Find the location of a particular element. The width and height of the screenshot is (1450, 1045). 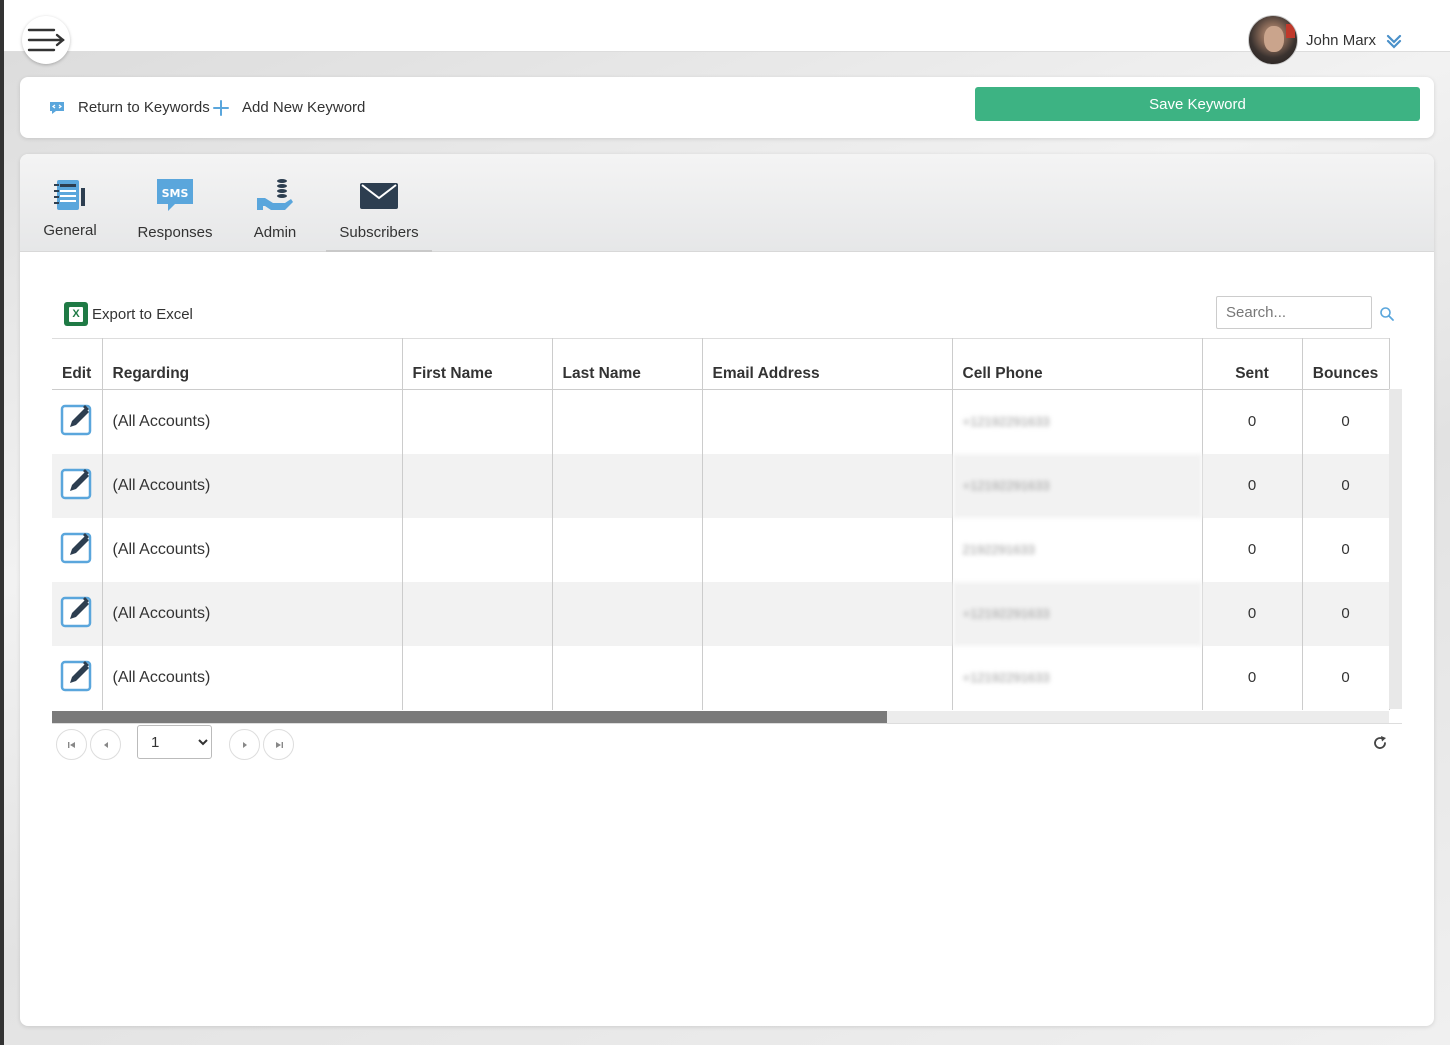

caret-left-icon is located at coordinates (105, 744).